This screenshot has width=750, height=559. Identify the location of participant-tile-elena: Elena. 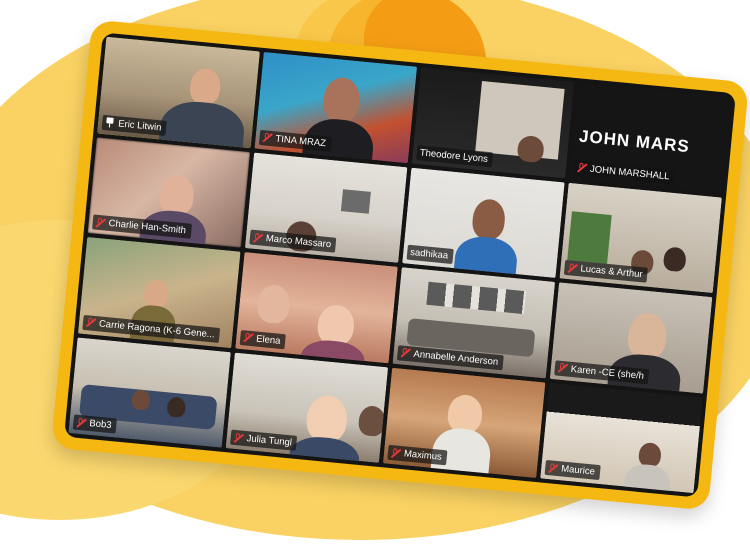
(316, 307).